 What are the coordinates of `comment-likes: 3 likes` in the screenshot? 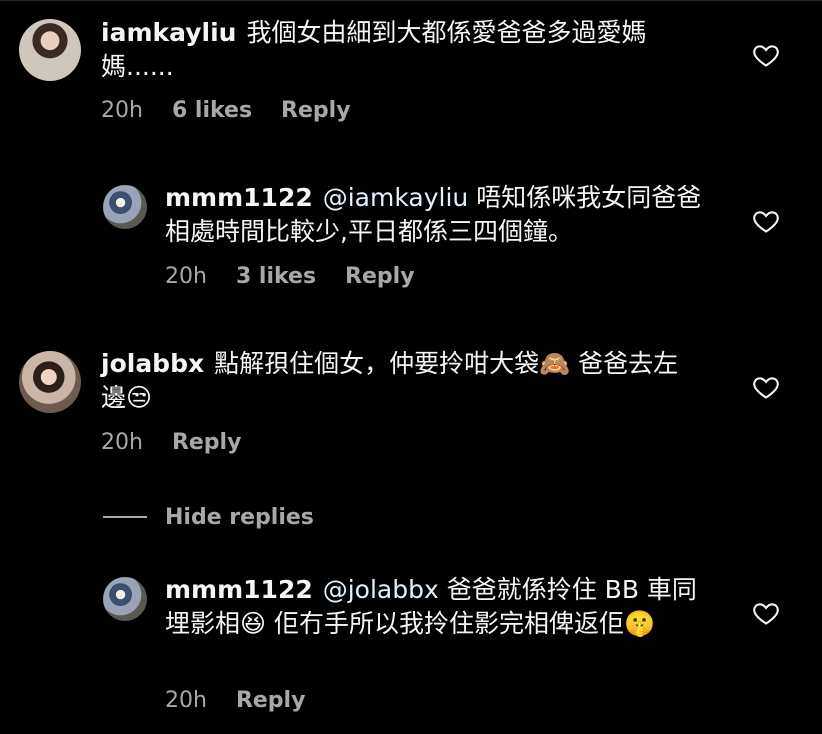 It's located at (276, 276).